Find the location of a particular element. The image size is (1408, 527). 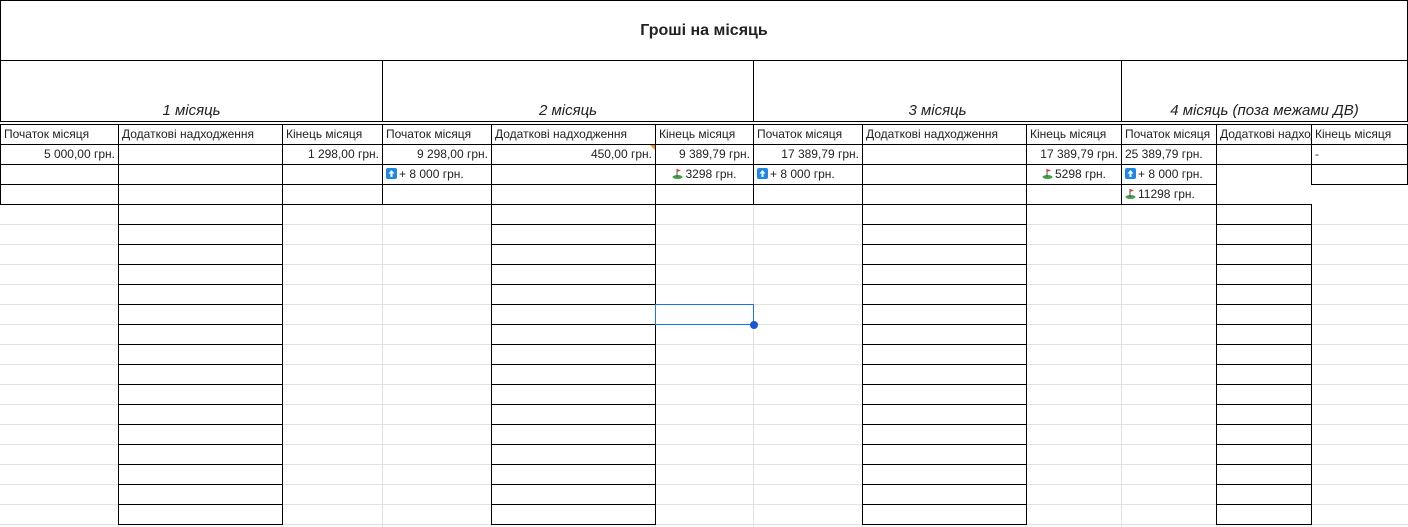

col-header-start-4: Початок місяця is located at coordinates (1169, 134).